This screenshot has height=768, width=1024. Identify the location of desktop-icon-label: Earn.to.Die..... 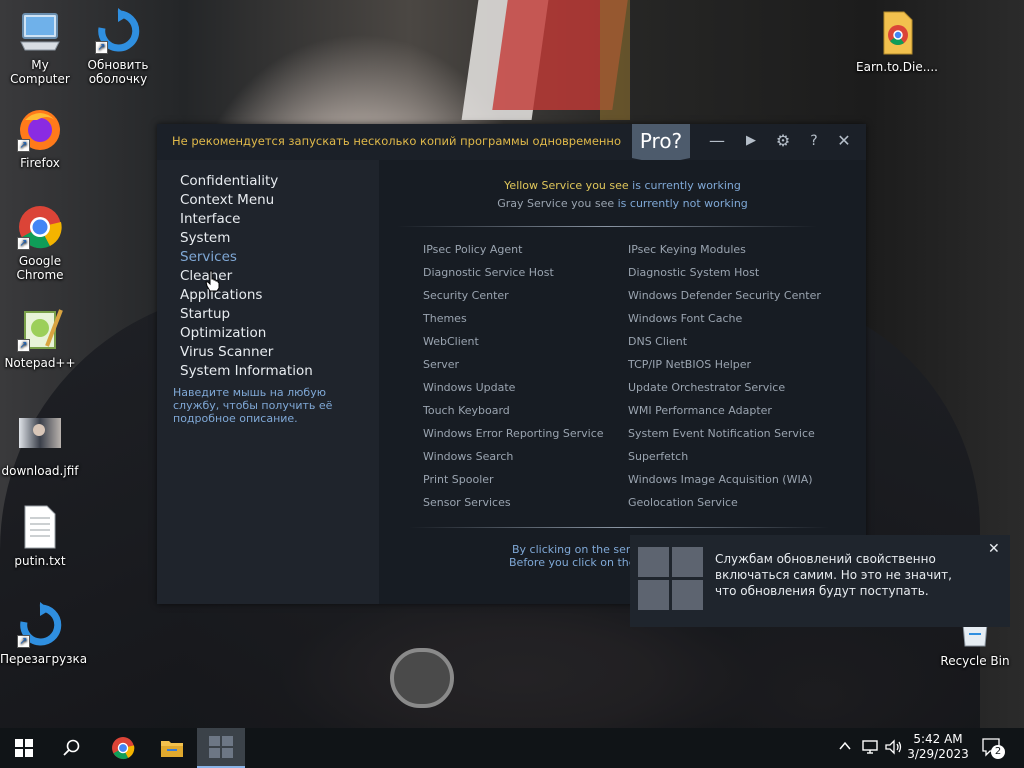
(897, 67).